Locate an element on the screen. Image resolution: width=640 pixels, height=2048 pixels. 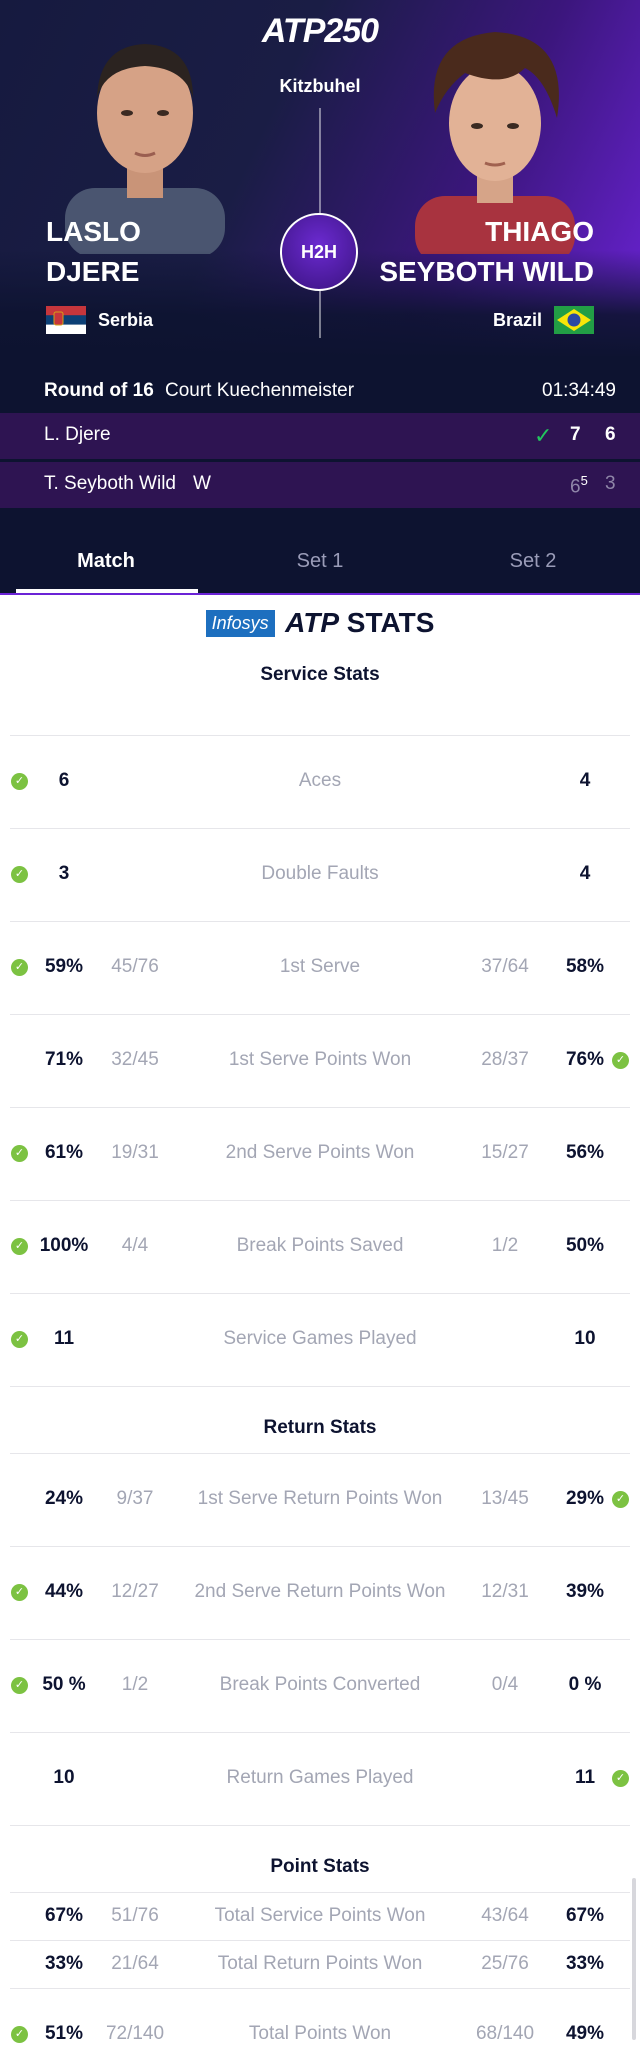
left-sub-value: 45/76 is located at coordinates (135, 966).